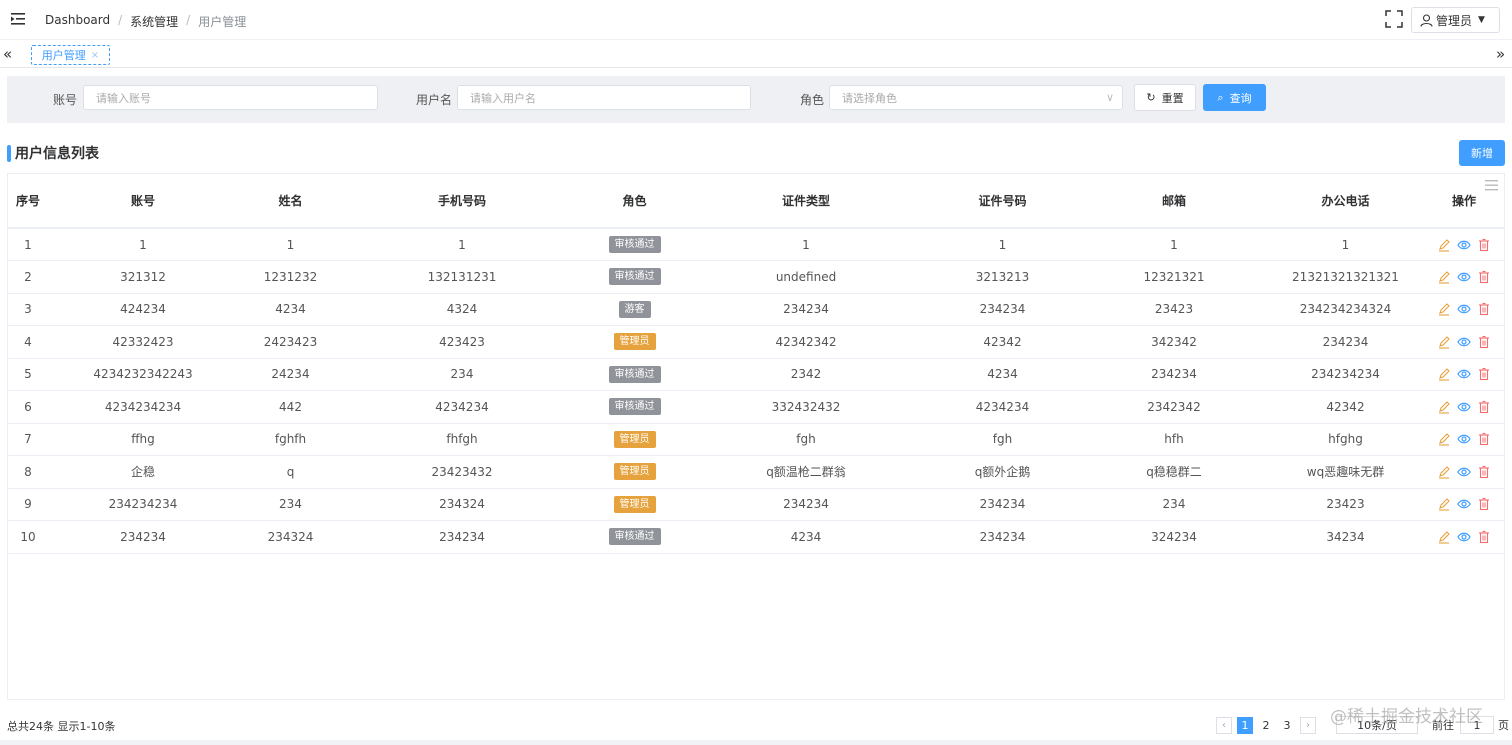 Image resolution: width=1512 pixels, height=745 pixels. What do you see at coordinates (1345, 407) in the screenshot?
I see `cell-office: 42342` at bounding box center [1345, 407].